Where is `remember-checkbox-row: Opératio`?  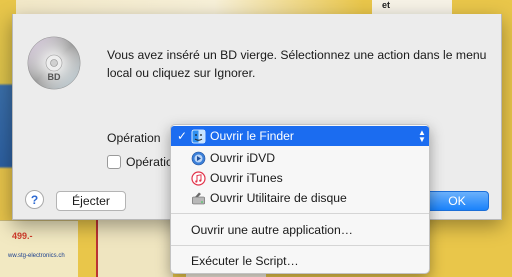 remember-checkbox-row: Opératio is located at coordinates (140, 162).